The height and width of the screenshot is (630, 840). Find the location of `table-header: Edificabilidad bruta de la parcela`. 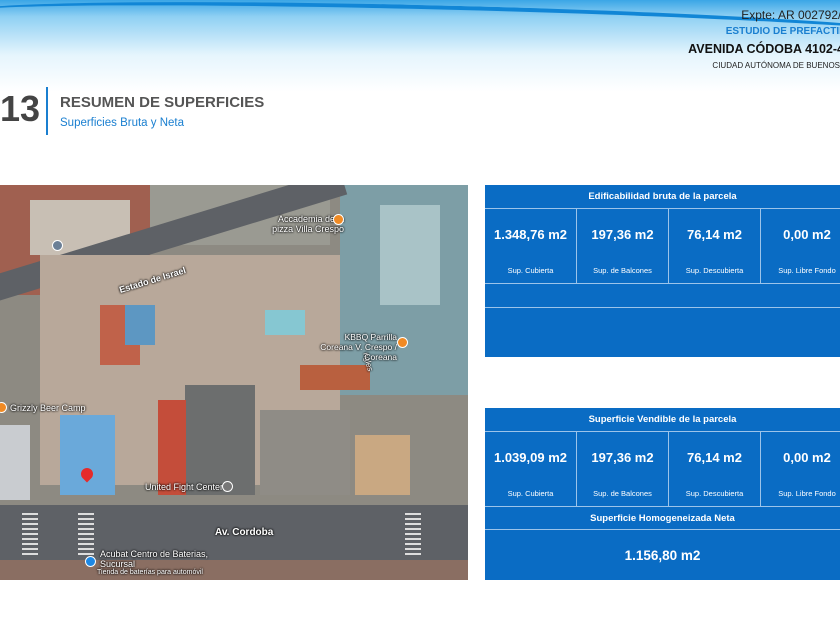

table-header: Edificabilidad bruta de la parcela is located at coordinates (662, 197).